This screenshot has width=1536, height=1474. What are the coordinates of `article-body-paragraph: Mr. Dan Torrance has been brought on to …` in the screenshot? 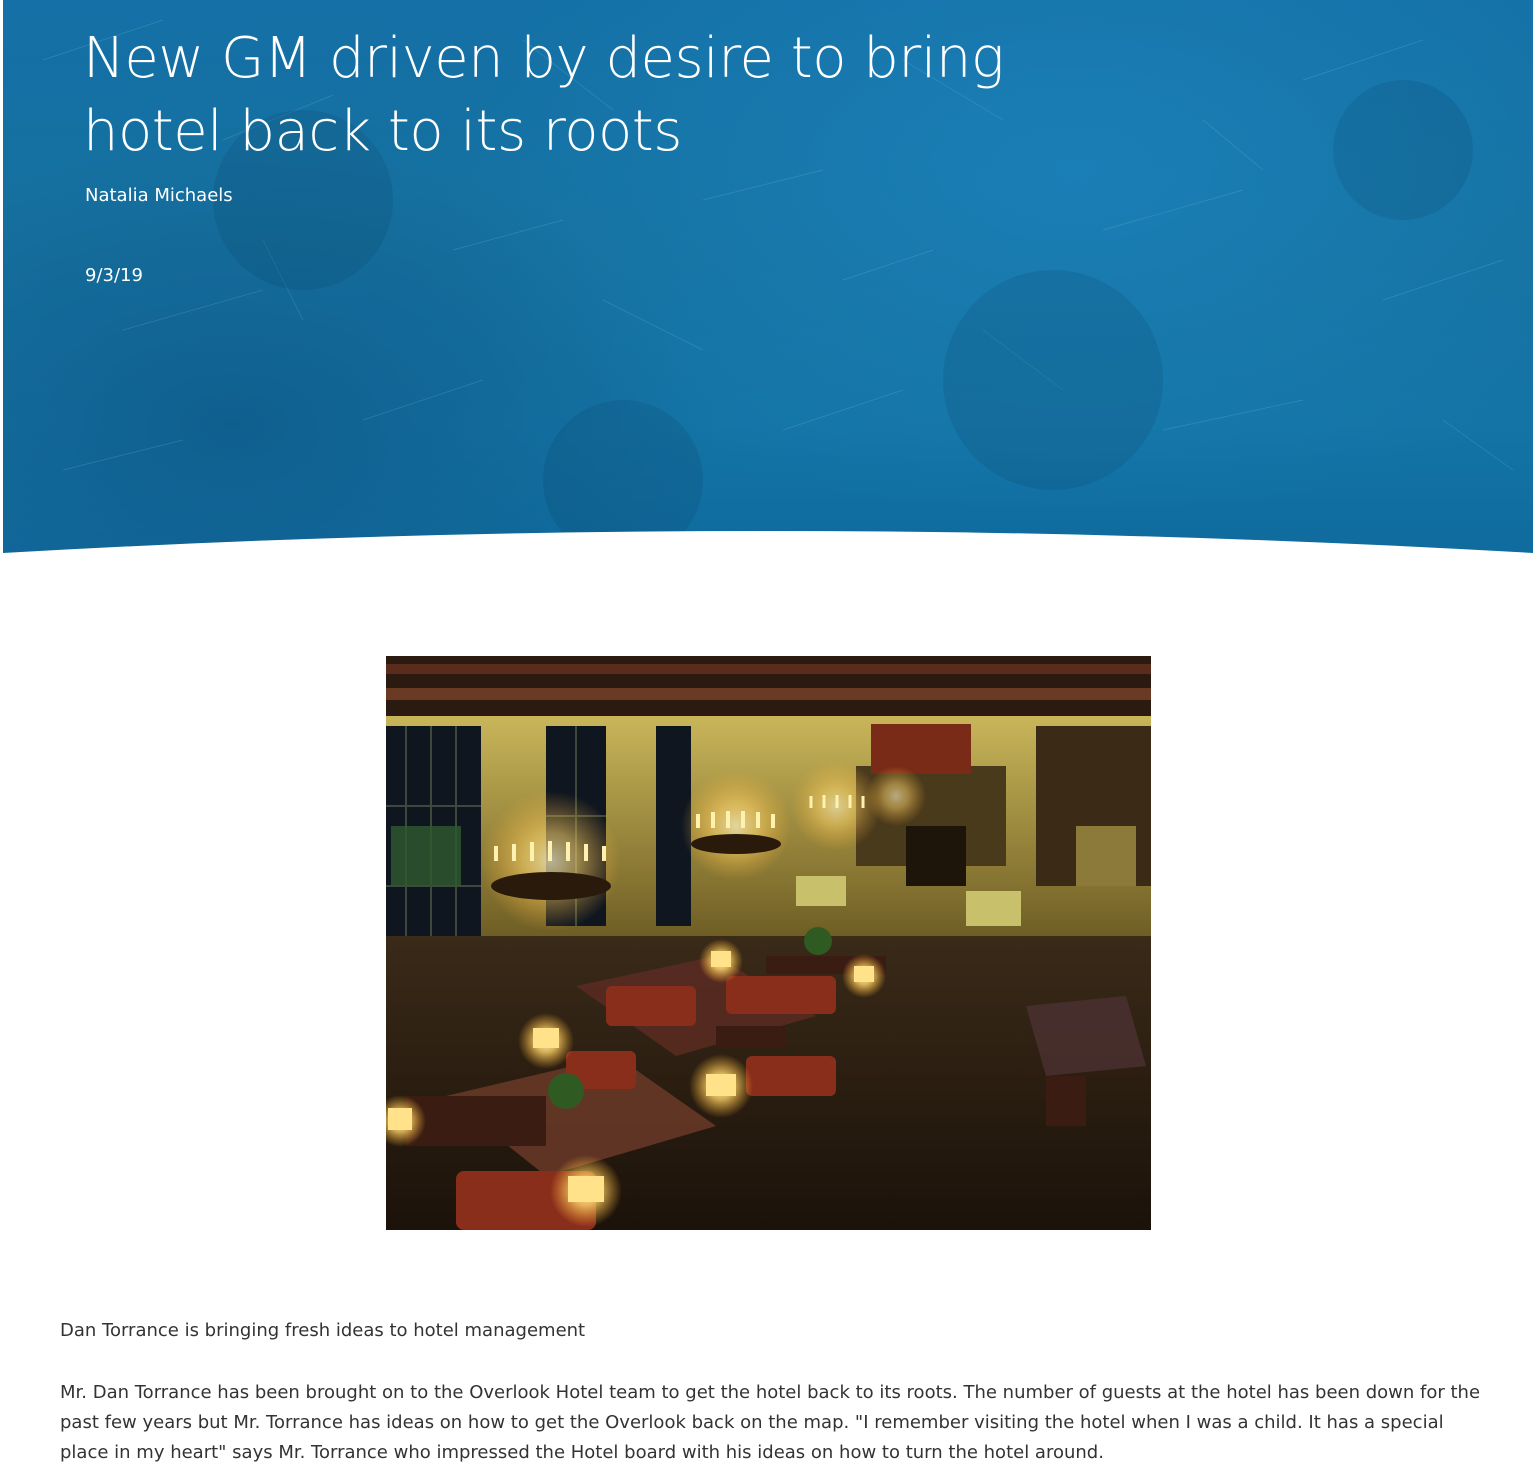 It's located at (770, 1422).